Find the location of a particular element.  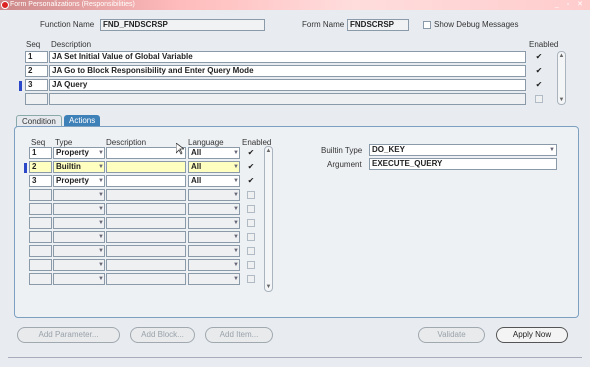

rule-enabled-checkbox is located at coordinates (539, 99).